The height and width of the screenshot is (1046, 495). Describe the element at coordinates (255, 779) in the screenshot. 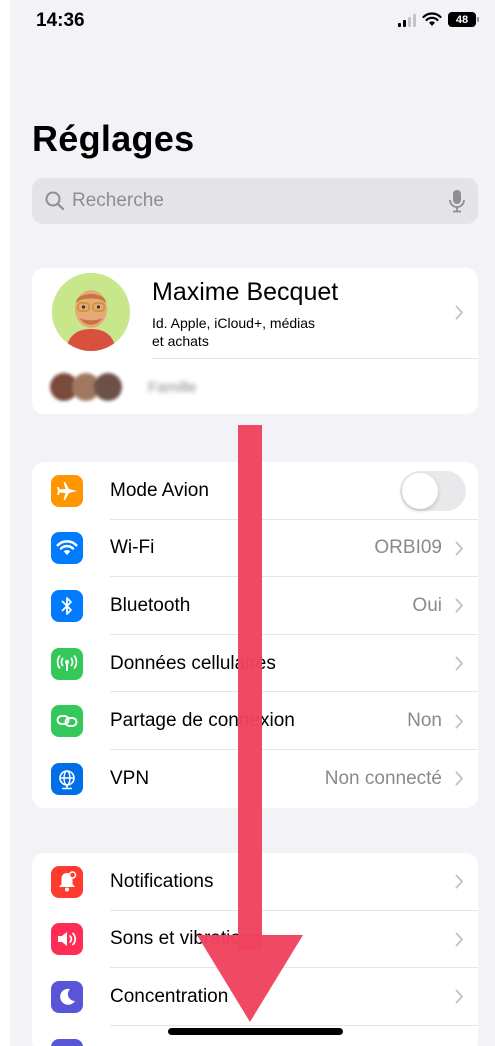

I see `row-vpn: VPN Non connecté` at that location.